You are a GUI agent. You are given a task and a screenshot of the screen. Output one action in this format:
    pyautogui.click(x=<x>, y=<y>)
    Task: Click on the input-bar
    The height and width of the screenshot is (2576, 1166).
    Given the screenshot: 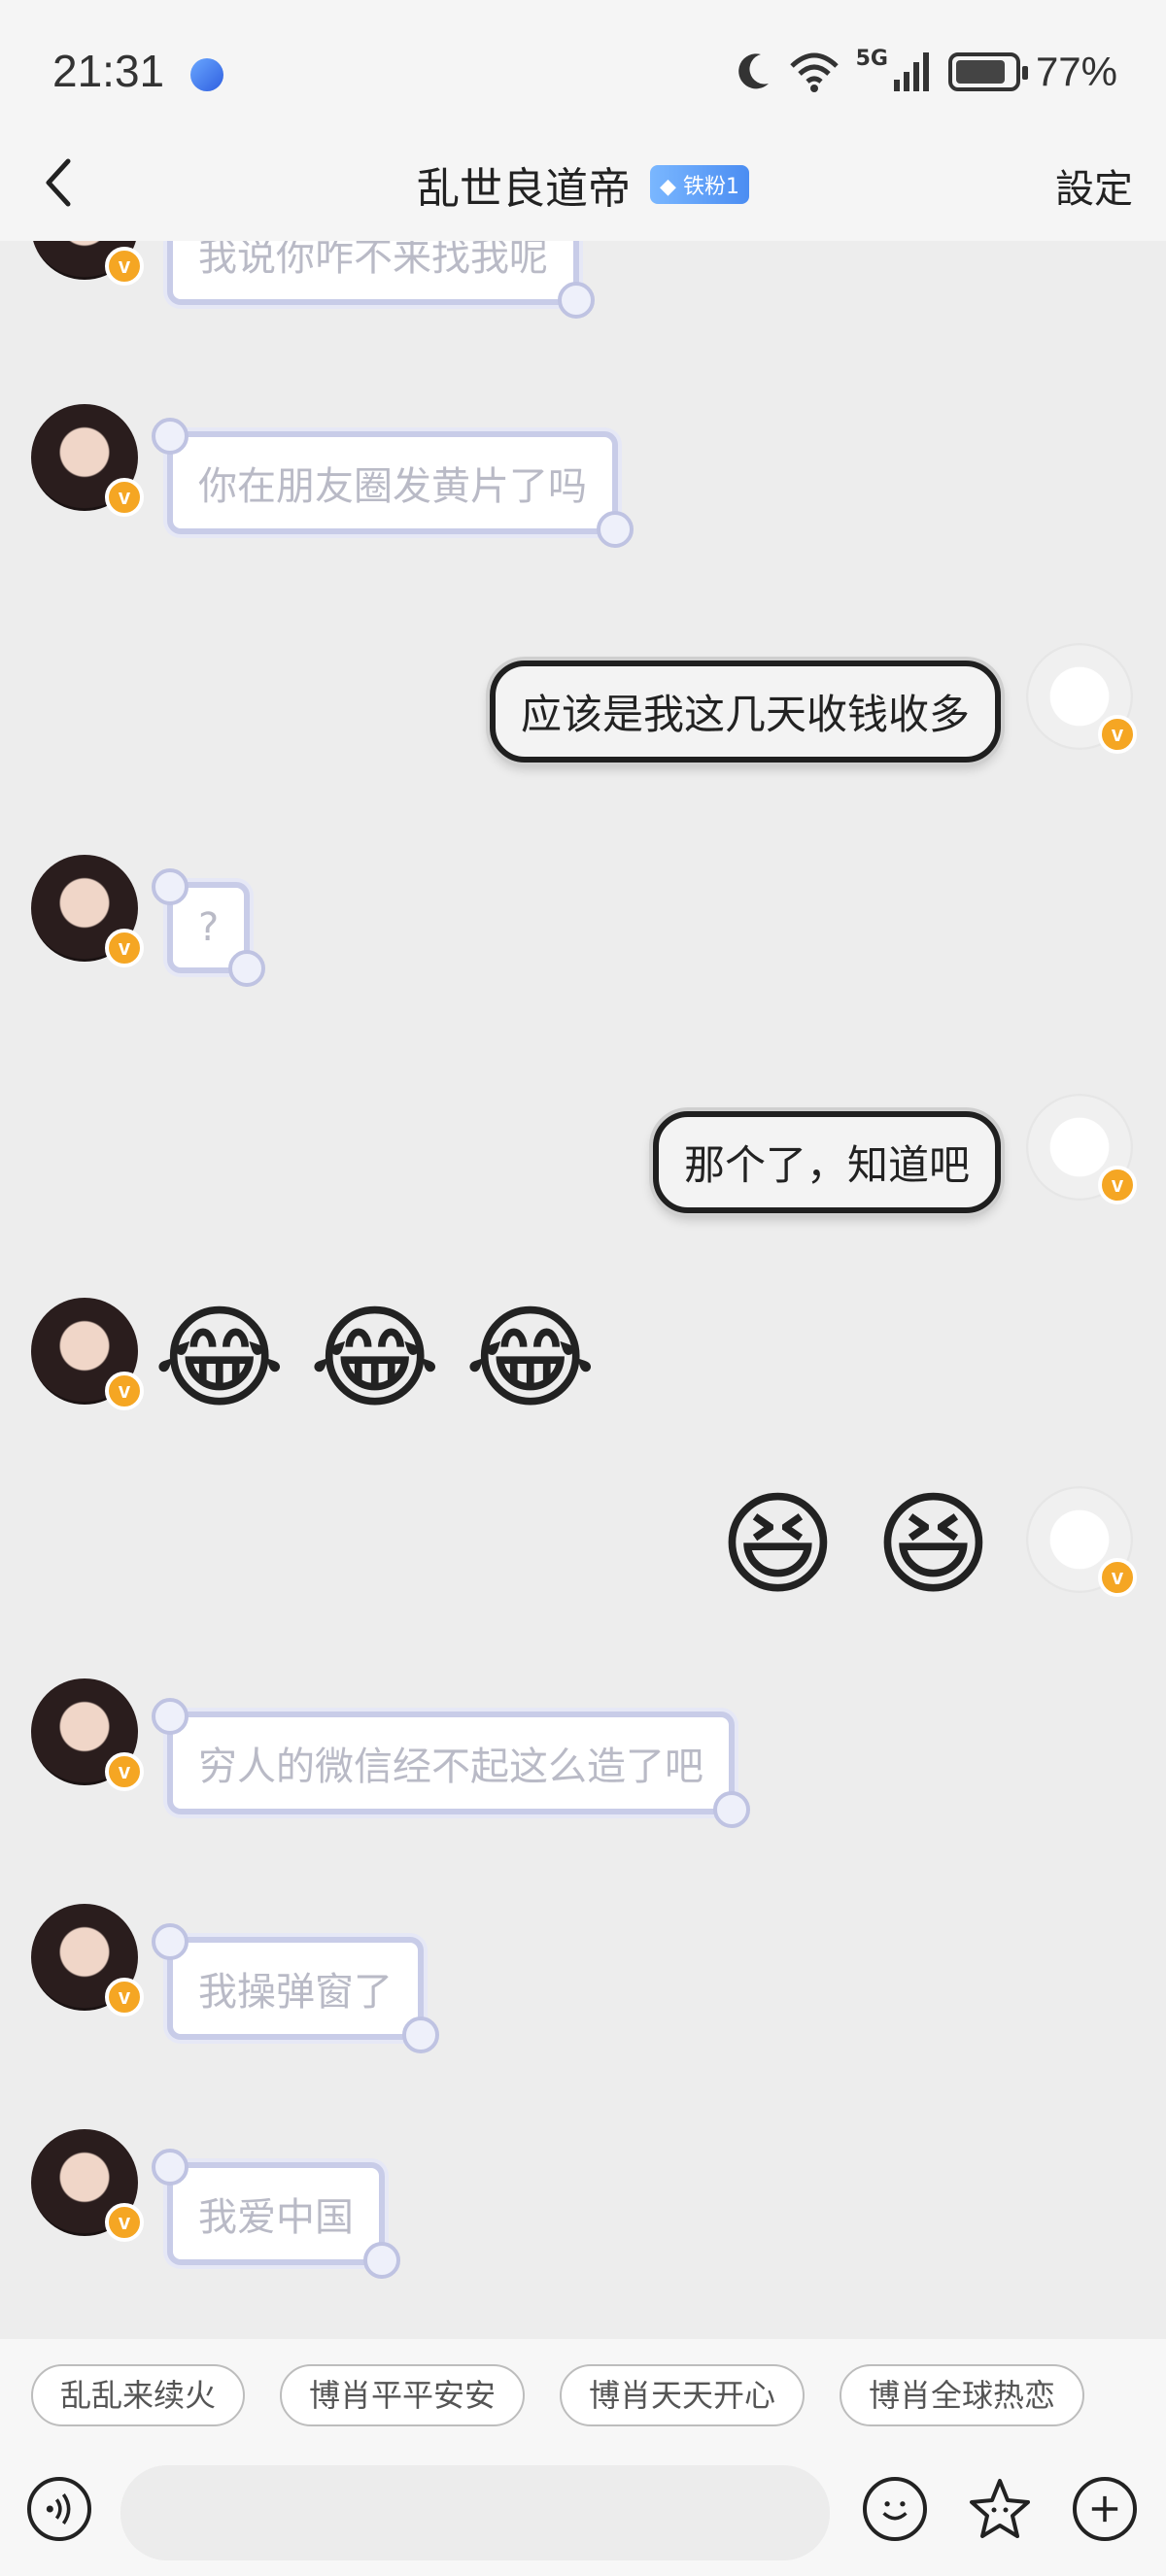 What is the action you would take?
    pyautogui.click(x=583, y=2511)
    